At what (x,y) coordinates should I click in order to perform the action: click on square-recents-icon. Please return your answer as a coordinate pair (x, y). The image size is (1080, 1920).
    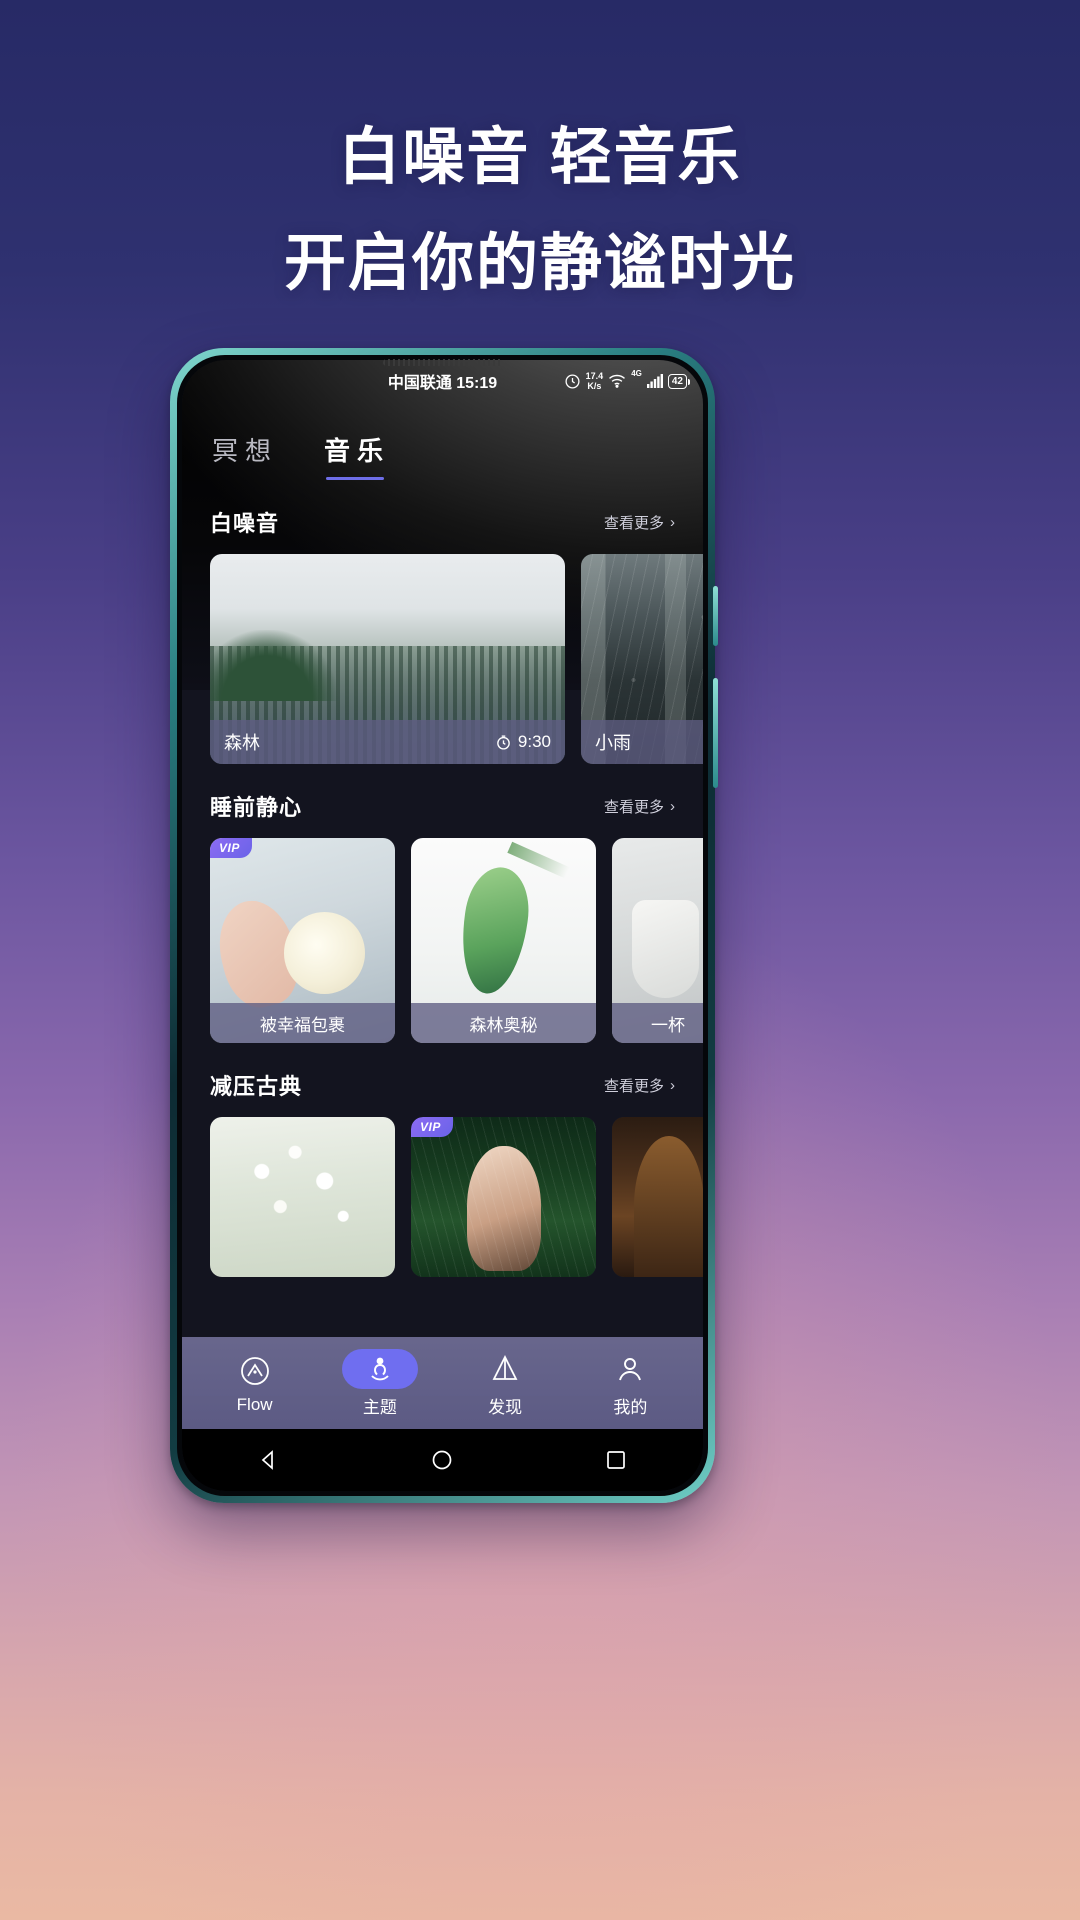
    Looking at the image, I should click on (616, 1460).